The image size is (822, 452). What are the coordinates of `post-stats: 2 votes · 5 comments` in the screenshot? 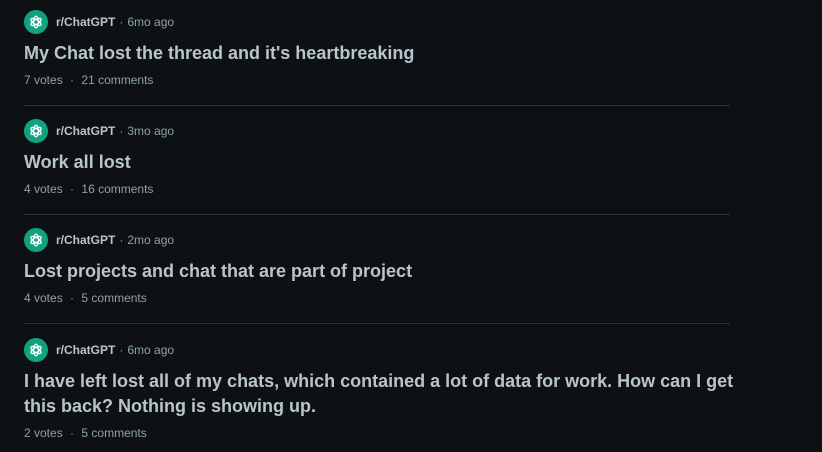 It's located at (384, 433).